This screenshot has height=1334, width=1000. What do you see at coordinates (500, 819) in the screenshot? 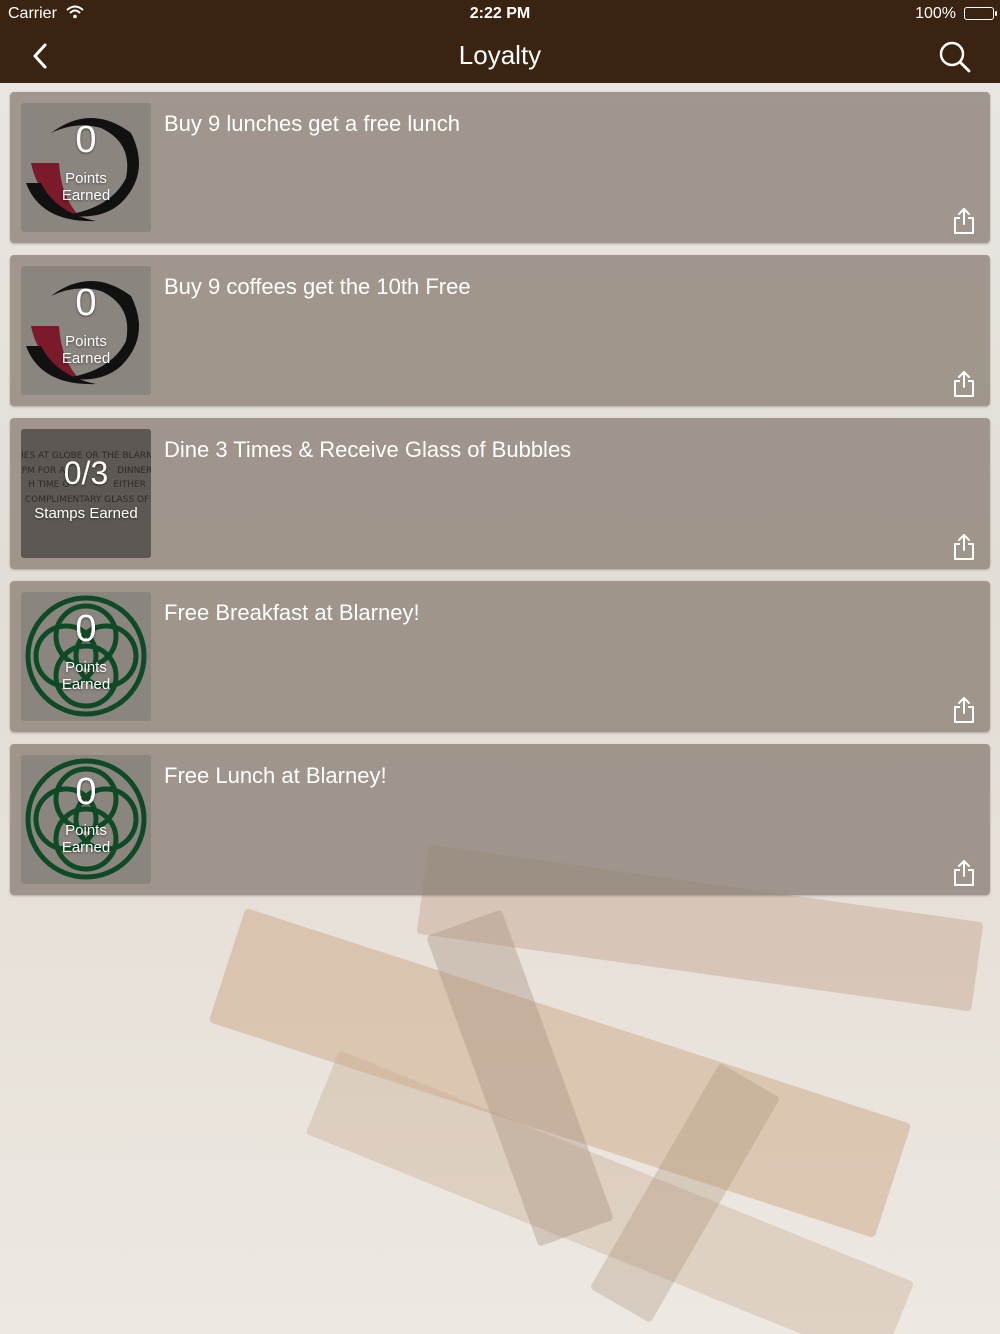
I see `loyalty-card: 0 Points Earned Free Lunch at Blarney!` at bounding box center [500, 819].